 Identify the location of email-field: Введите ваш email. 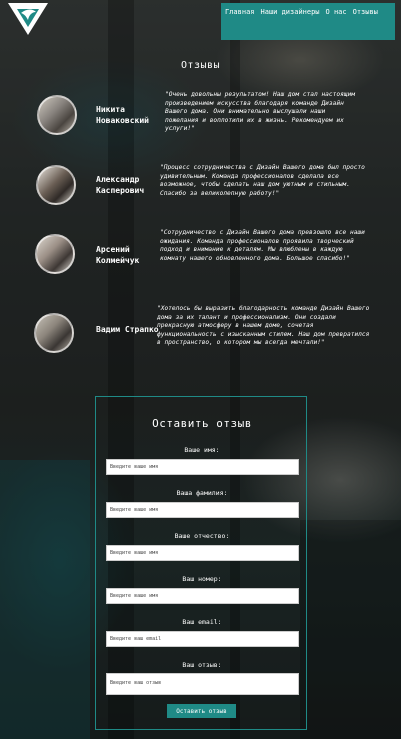
(202, 639).